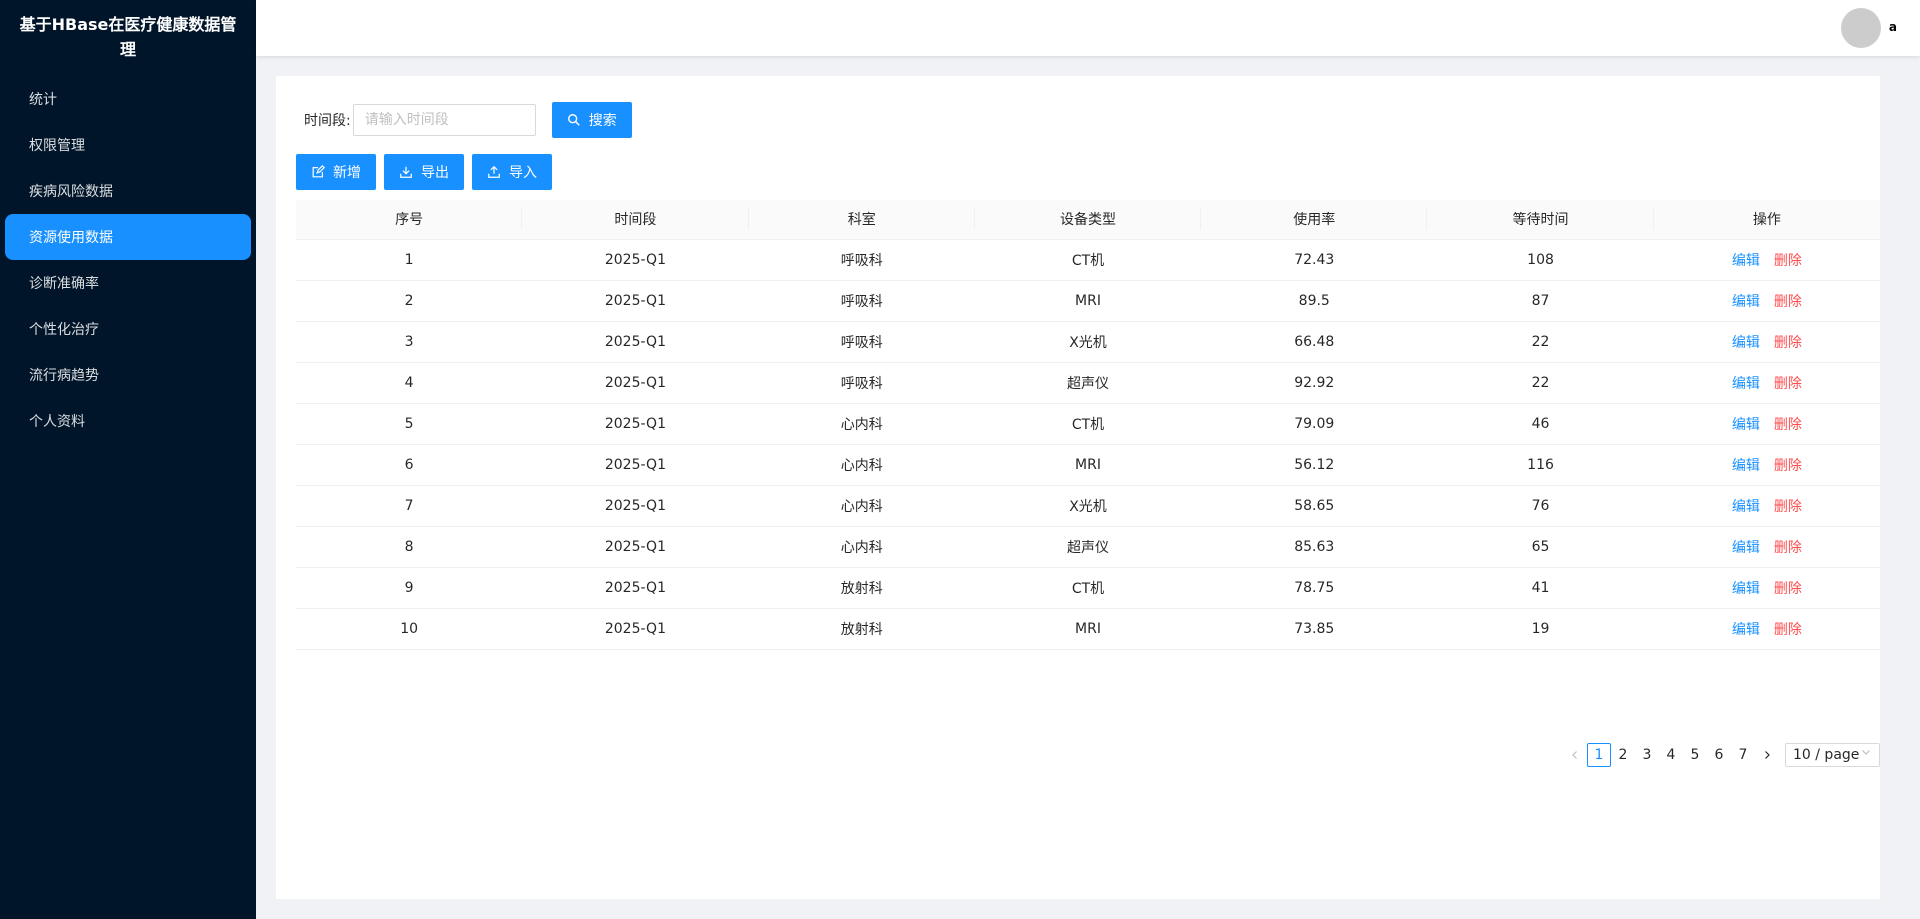 This screenshot has height=919, width=1920. I want to click on pagination: 1 2 3 4 5 6 7 10 / page, so click(1721, 755).